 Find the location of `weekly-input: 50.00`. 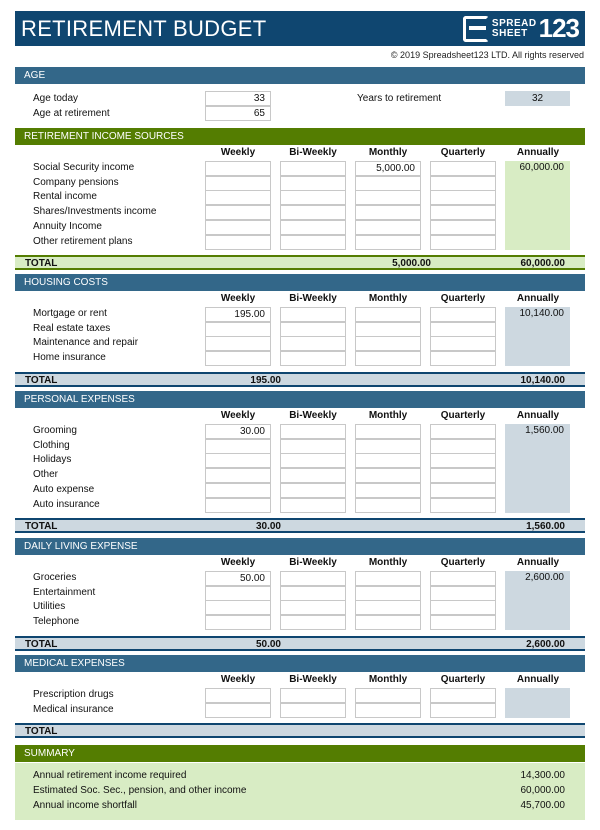

weekly-input: 50.00 is located at coordinates (238, 578).